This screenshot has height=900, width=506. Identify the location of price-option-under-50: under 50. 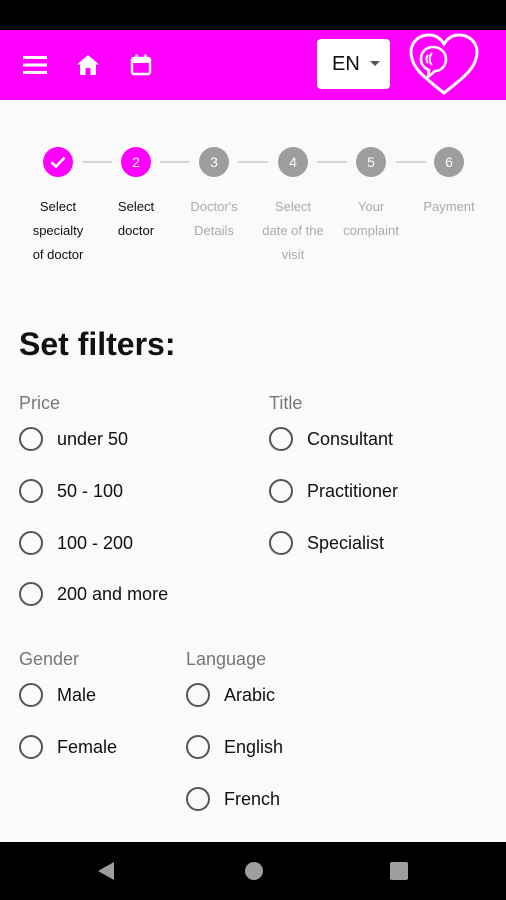
(73, 439).